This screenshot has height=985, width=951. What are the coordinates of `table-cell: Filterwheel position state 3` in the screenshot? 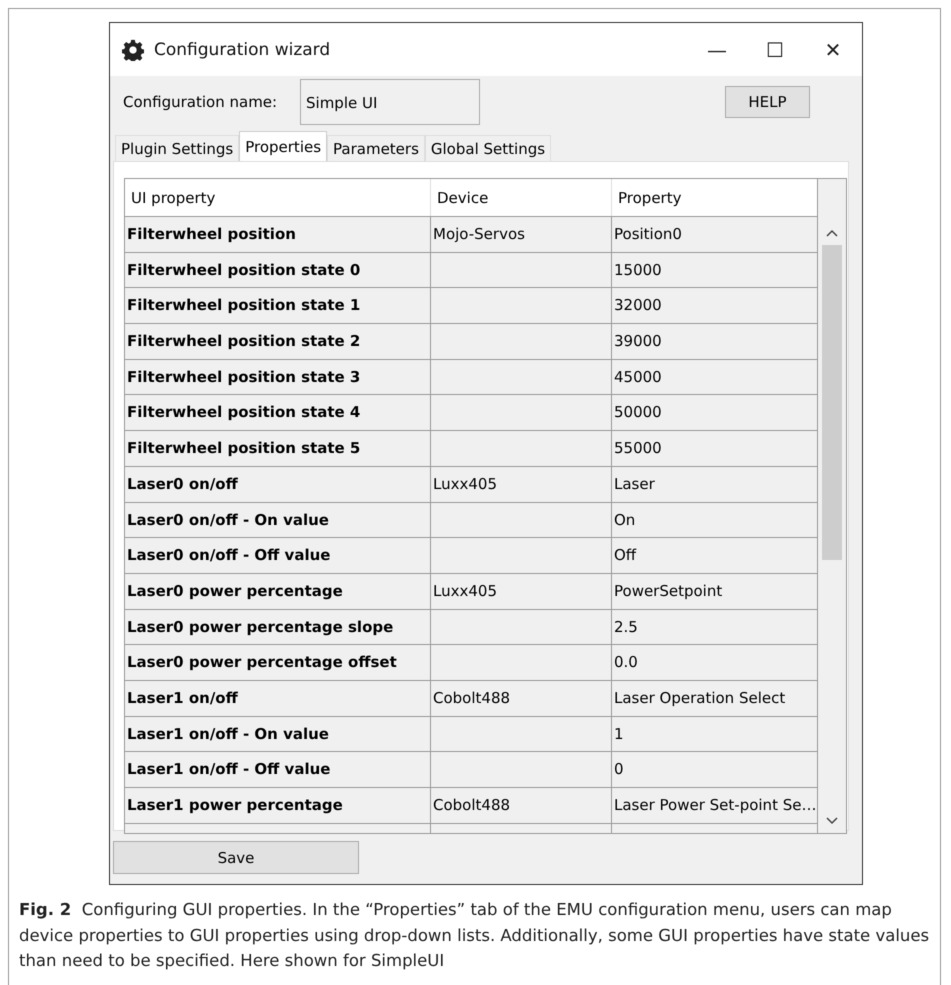 It's located at (278, 376).